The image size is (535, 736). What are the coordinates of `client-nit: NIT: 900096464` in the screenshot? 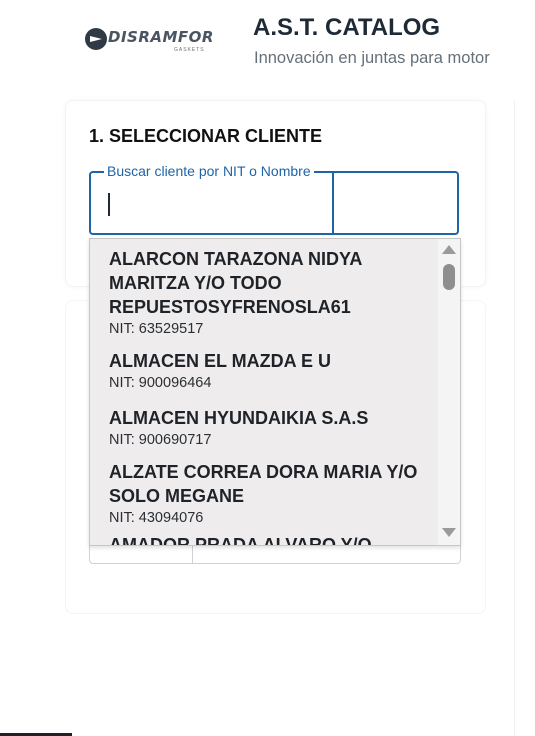 It's located at (160, 383).